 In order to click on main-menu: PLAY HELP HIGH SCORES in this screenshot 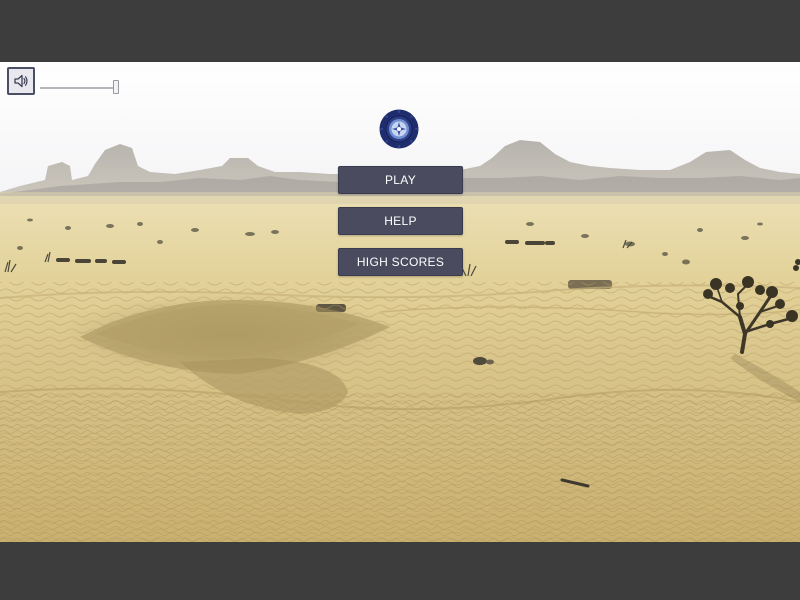, I will do `click(400, 227)`.